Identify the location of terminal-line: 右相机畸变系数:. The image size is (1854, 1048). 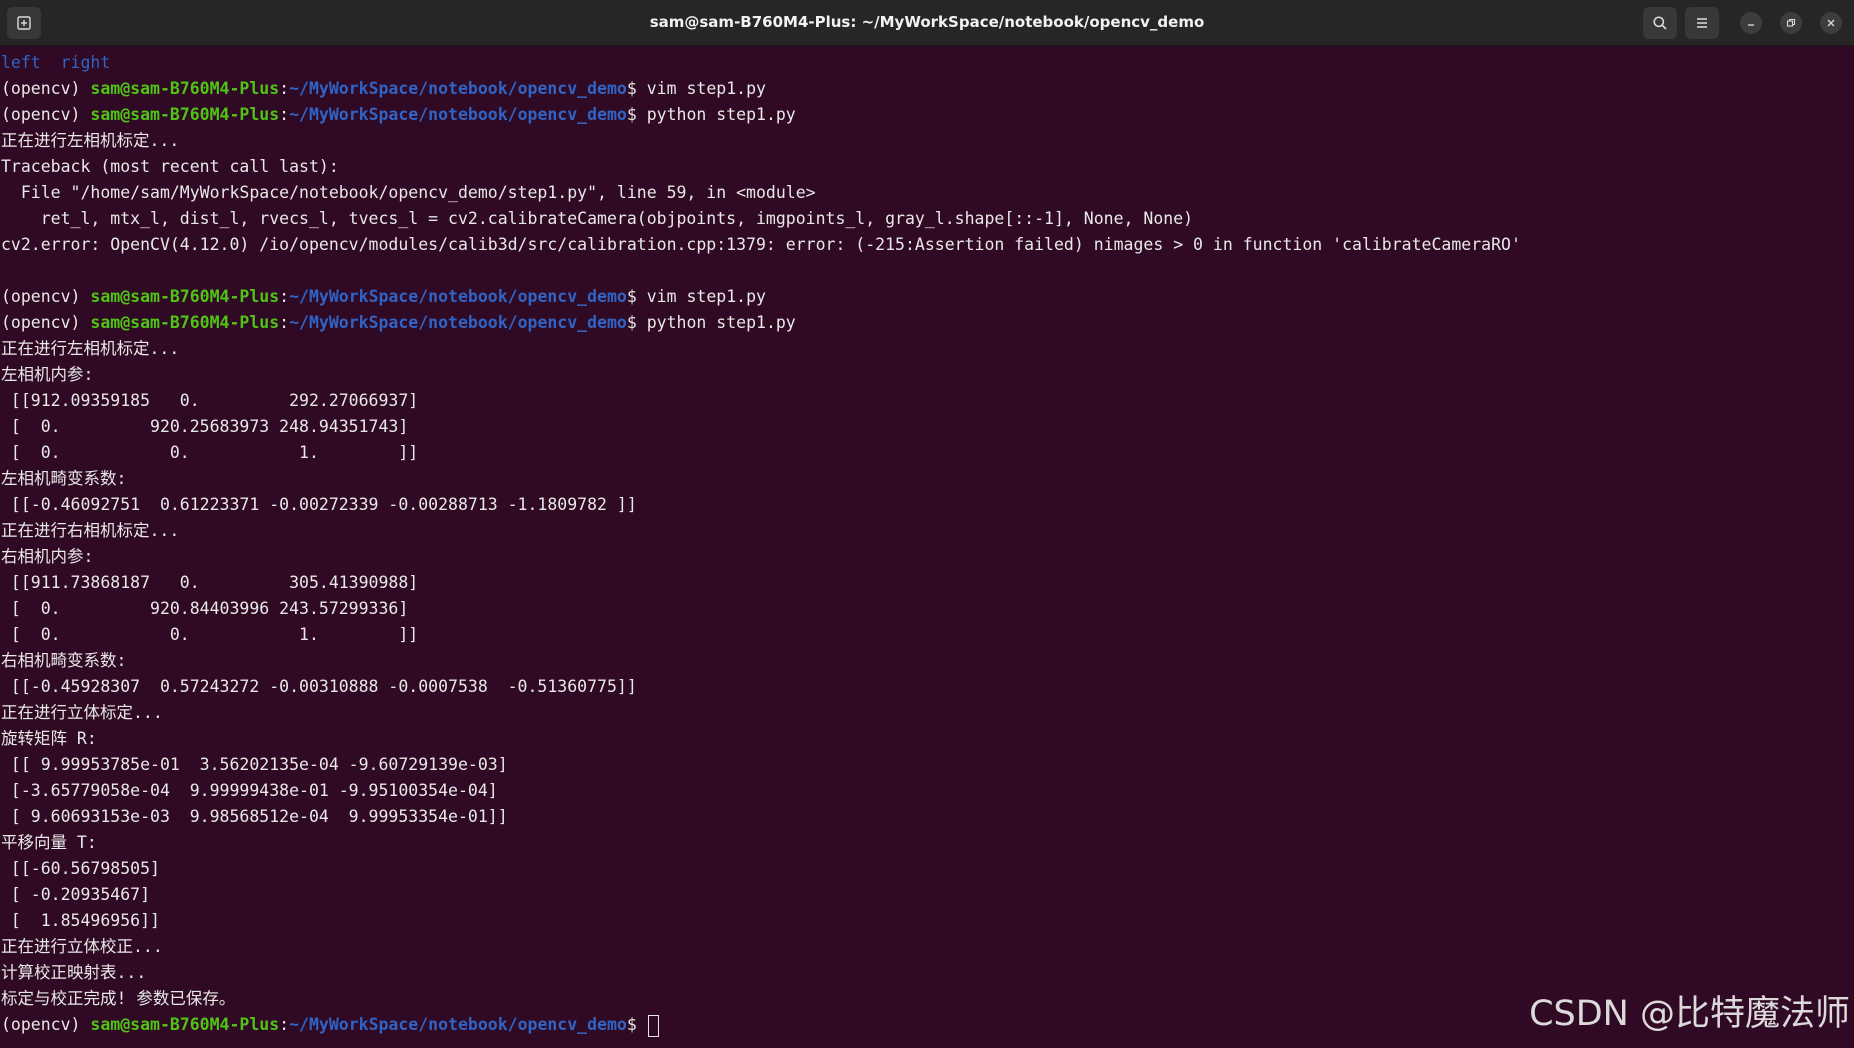
(64, 660).